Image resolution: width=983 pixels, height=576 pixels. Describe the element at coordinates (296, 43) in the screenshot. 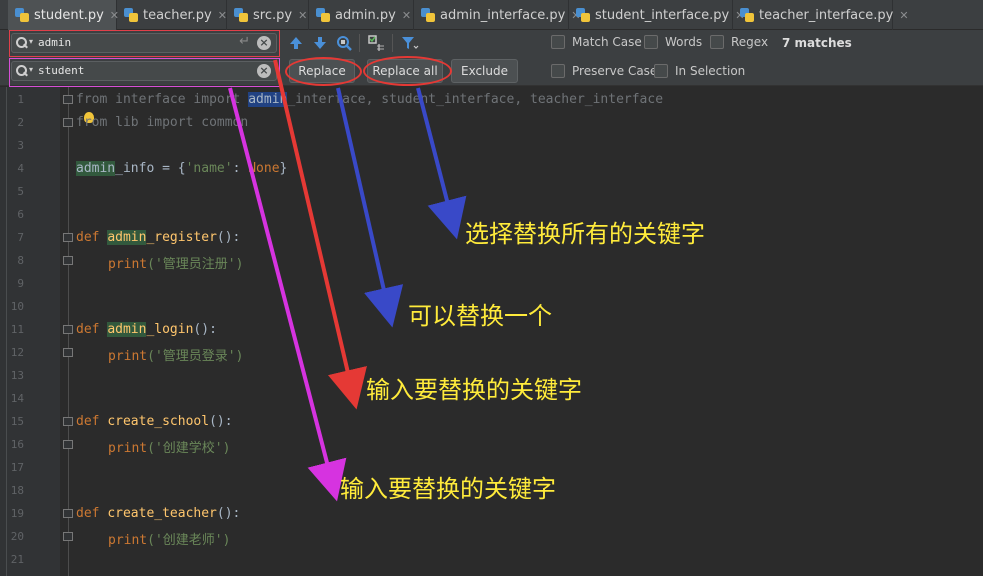

I see `previous-occurrence-icon` at that location.